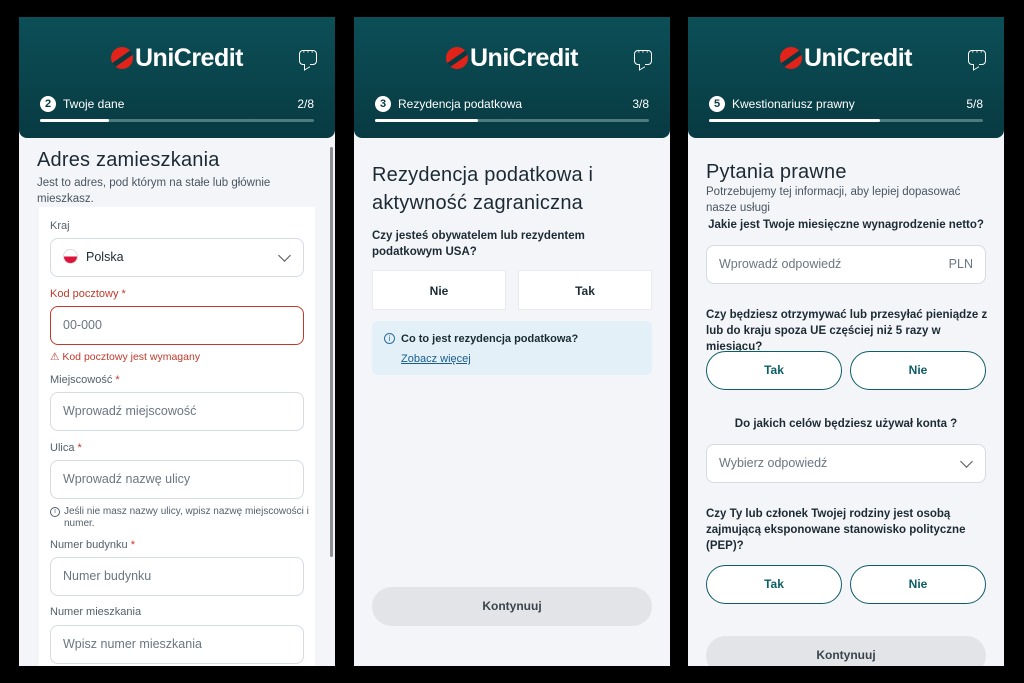  Describe the element at coordinates (918, 370) in the screenshot. I see `transfers-no-button: Nie` at that location.